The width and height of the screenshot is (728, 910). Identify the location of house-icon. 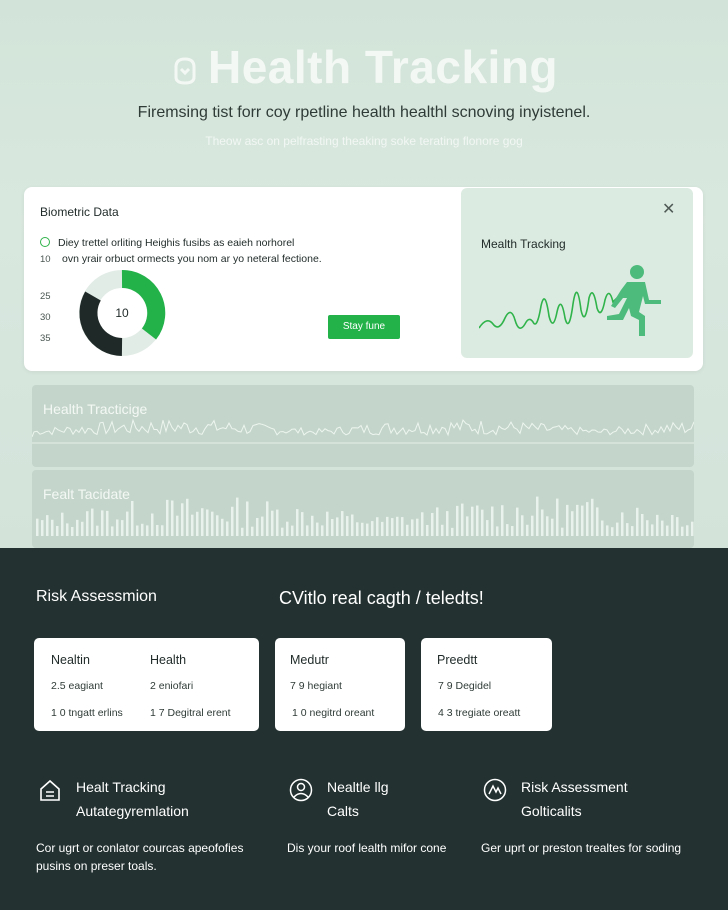
(50, 790).